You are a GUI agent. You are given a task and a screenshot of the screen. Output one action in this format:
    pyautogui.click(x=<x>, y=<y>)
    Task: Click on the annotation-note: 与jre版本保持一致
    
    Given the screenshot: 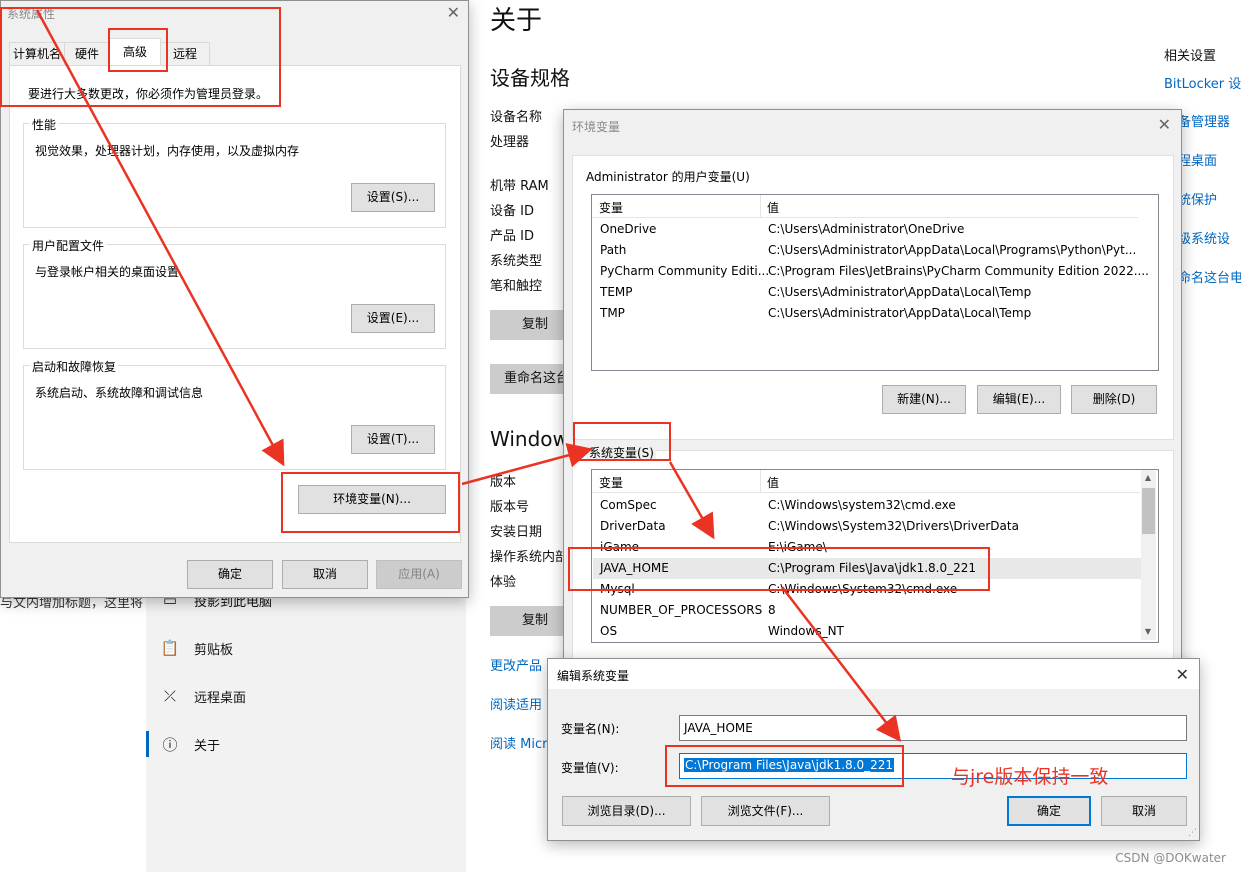 What is the action you would take?
    pyautogui.click(x=1030, y=777)
    